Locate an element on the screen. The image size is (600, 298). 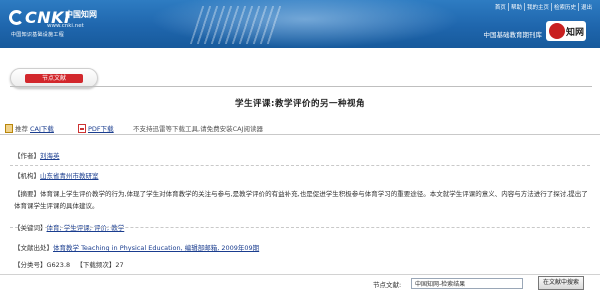
top-links: 首页 帮助 我的主页 检索历史 退出 is located at coordinates (543, 7).